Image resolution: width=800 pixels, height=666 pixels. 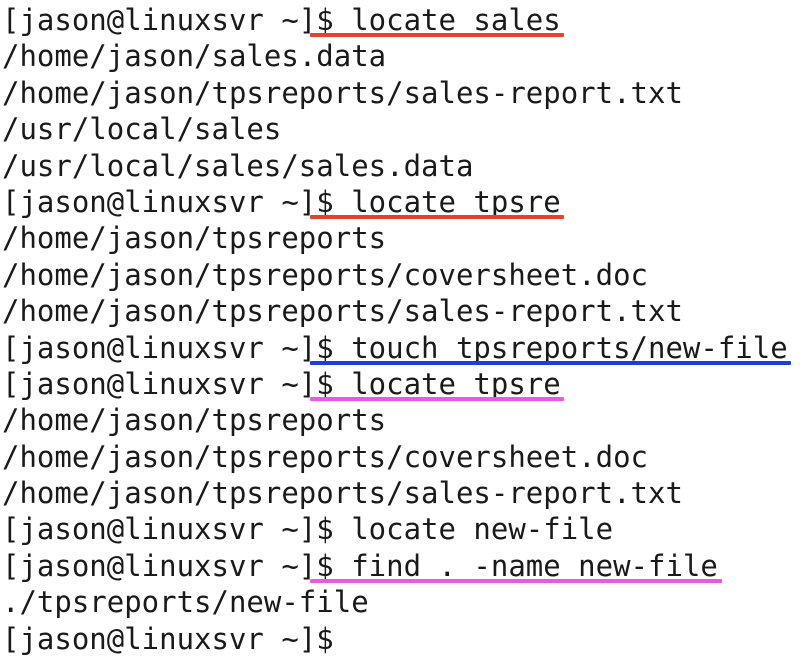 I want to click on output-line: ./tpsreports/new-file, so click(x=400, y=602).